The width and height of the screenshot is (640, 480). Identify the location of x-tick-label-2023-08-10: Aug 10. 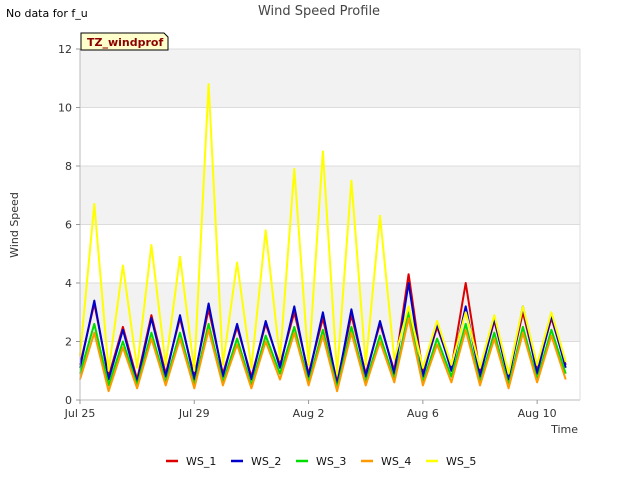
(537, 413).